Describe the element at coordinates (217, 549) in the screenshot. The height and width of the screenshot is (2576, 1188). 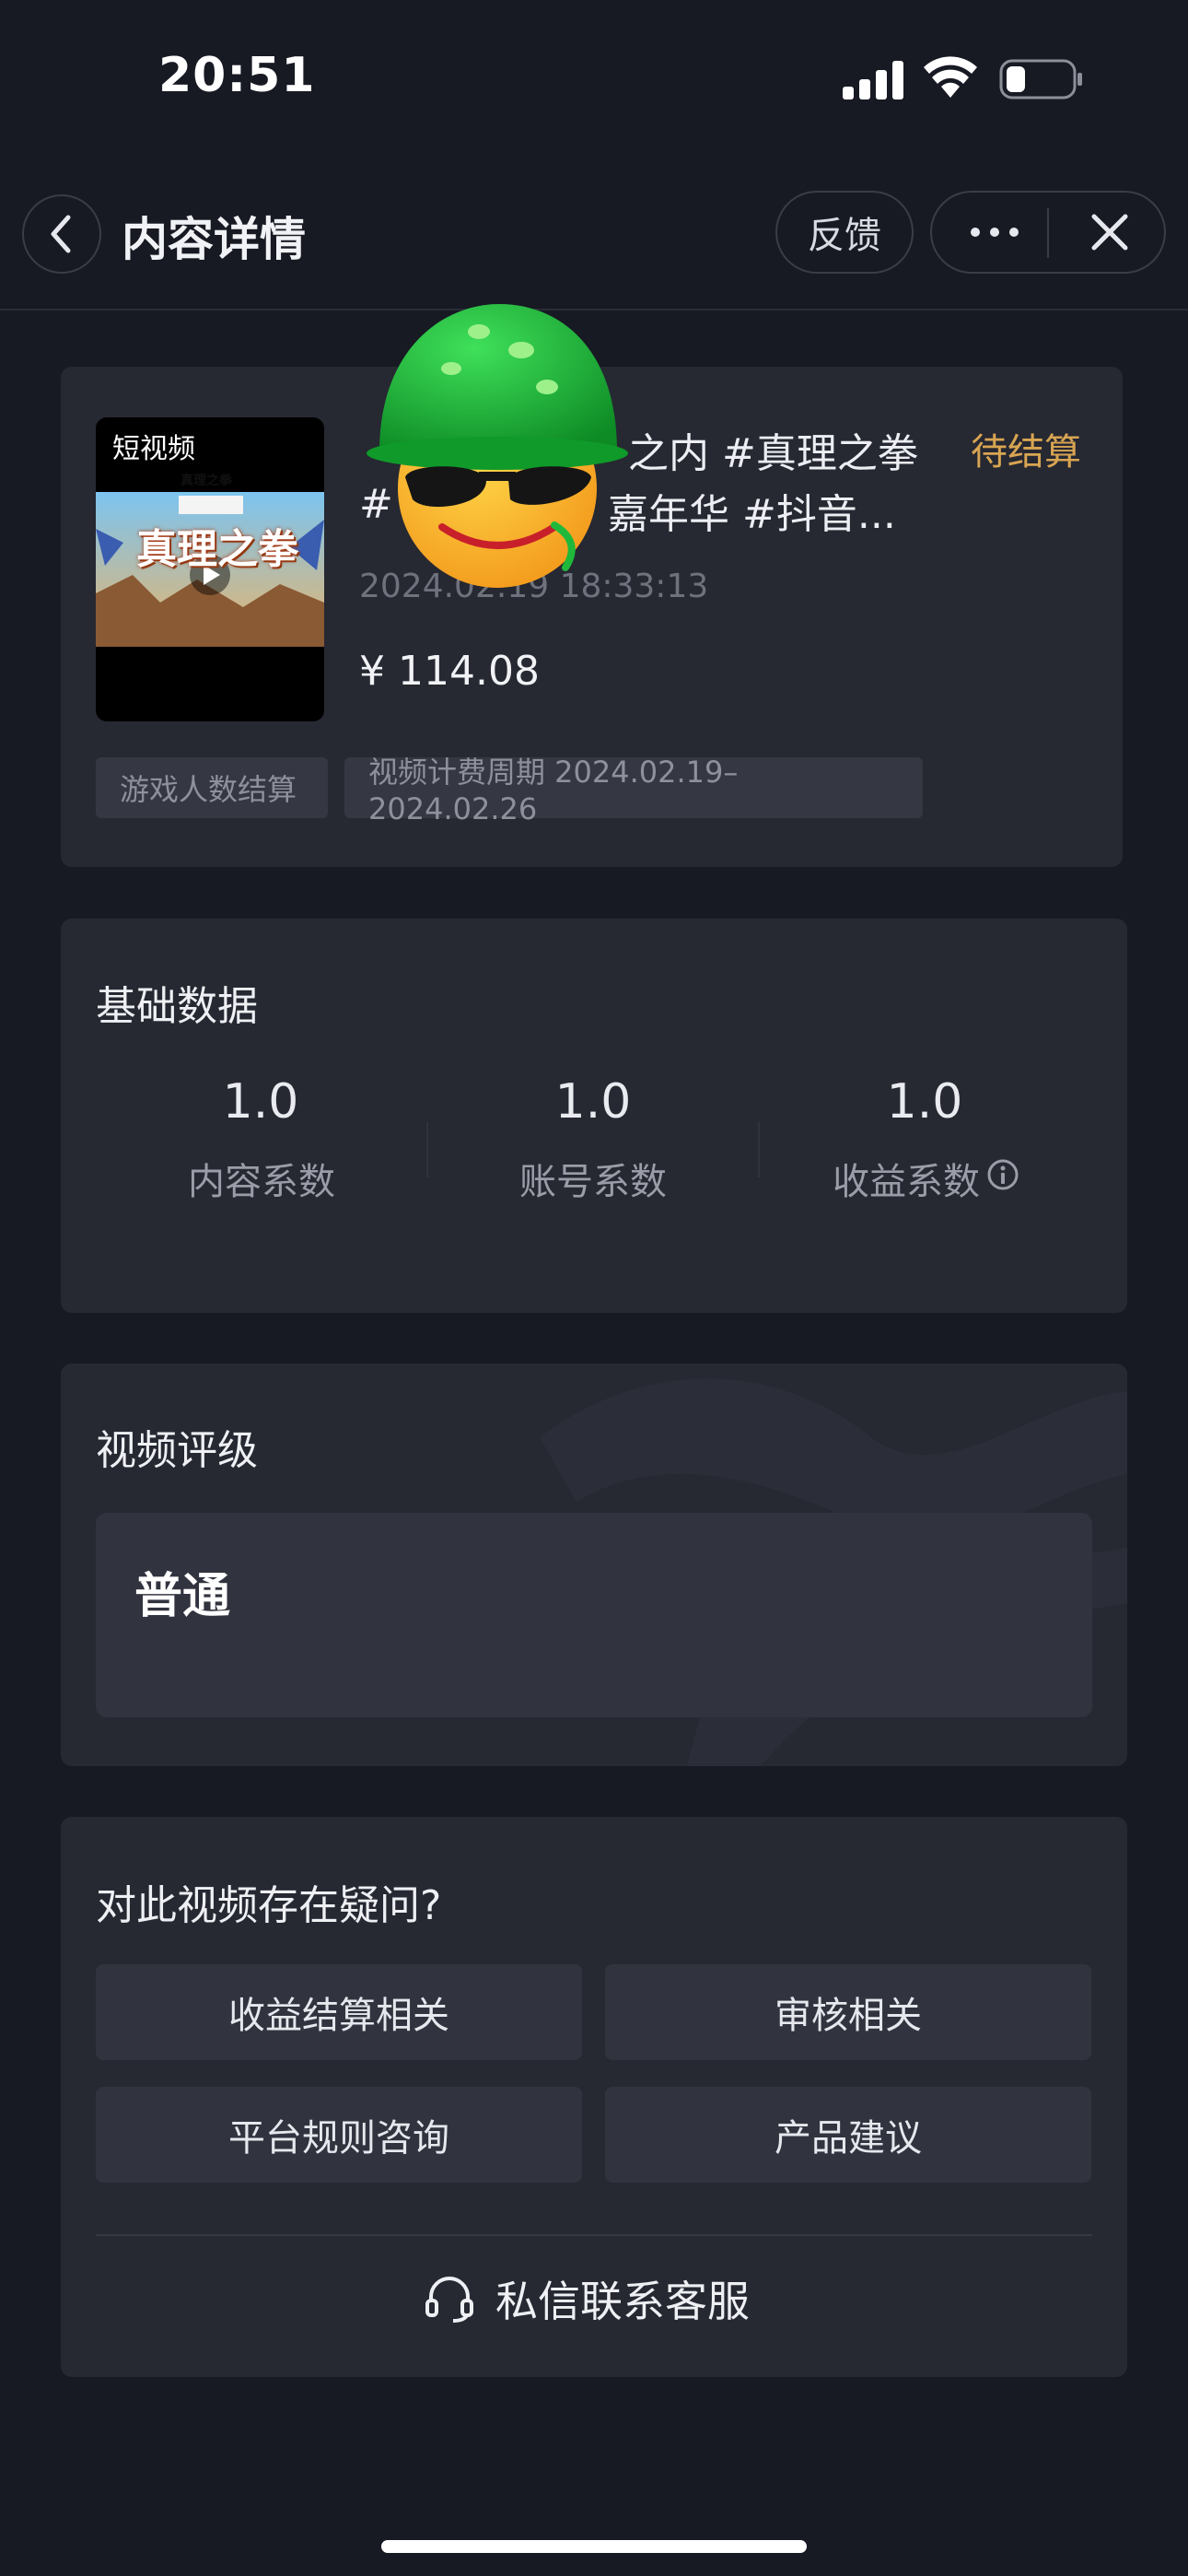
I see `thumbnail-game-title: 真理之拳` at that location.